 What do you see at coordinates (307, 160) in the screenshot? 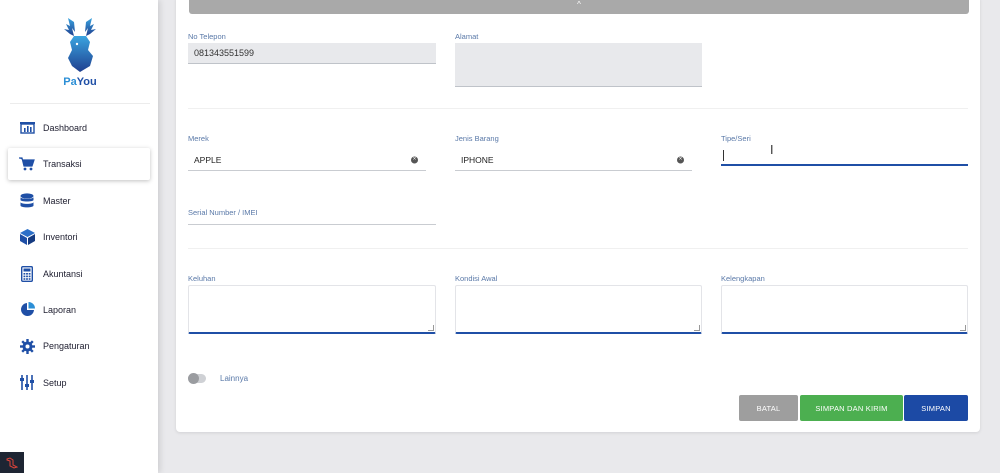
I see `merek-select: APPLE ×` at bounding box center [307, 160].